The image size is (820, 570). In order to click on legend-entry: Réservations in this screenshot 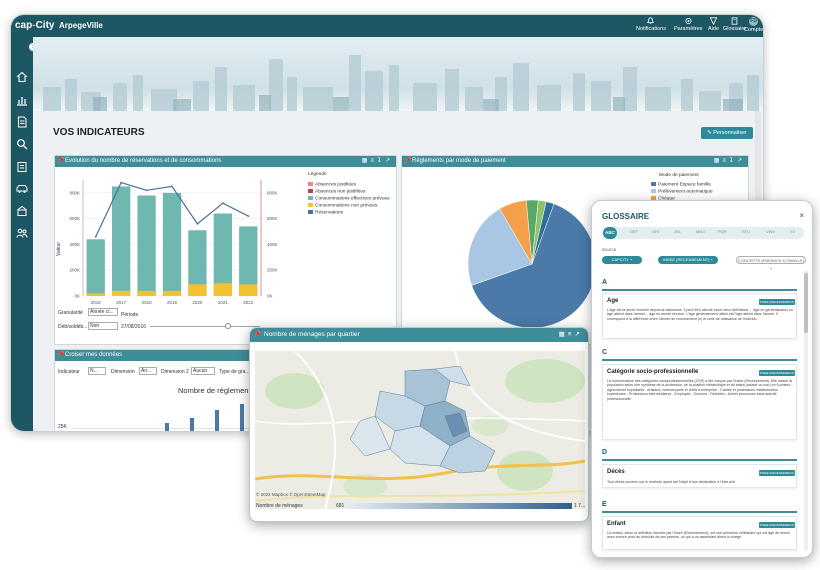, I will do `click(325, 212)`.